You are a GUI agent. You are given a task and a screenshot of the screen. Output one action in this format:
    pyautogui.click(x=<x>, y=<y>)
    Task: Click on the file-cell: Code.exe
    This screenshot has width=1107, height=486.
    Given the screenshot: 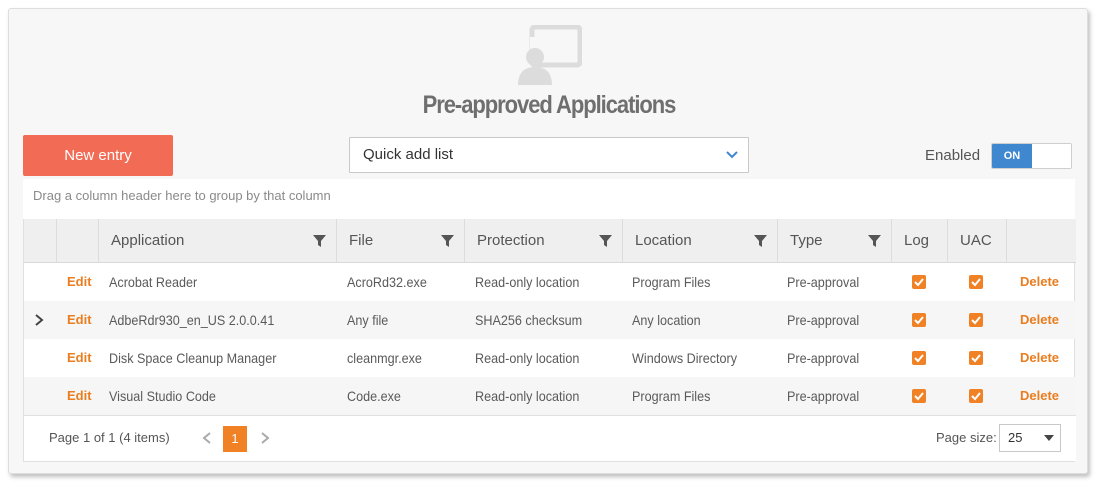 What is the action you would take?
    pyautogui.click(x=374, y=396)
    